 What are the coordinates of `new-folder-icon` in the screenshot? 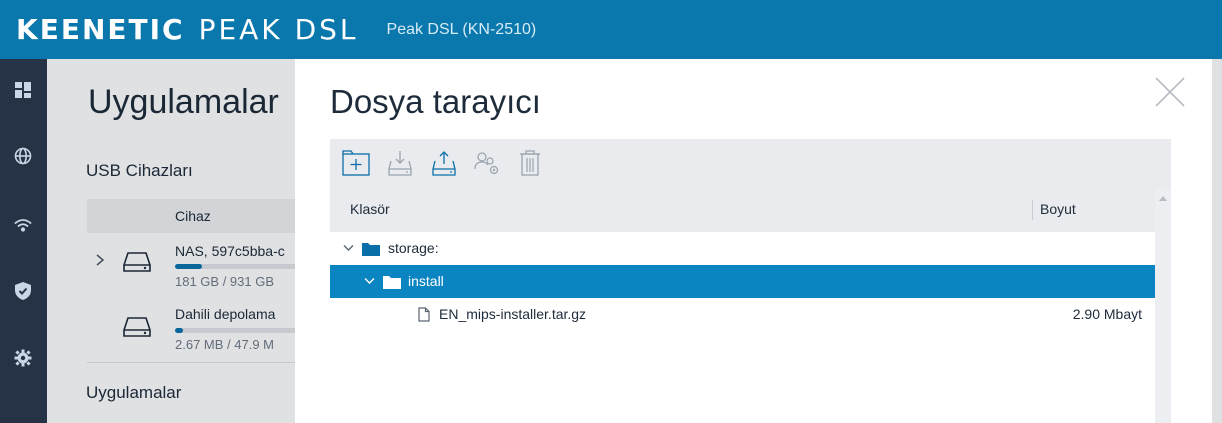 It's located at (356, 163).